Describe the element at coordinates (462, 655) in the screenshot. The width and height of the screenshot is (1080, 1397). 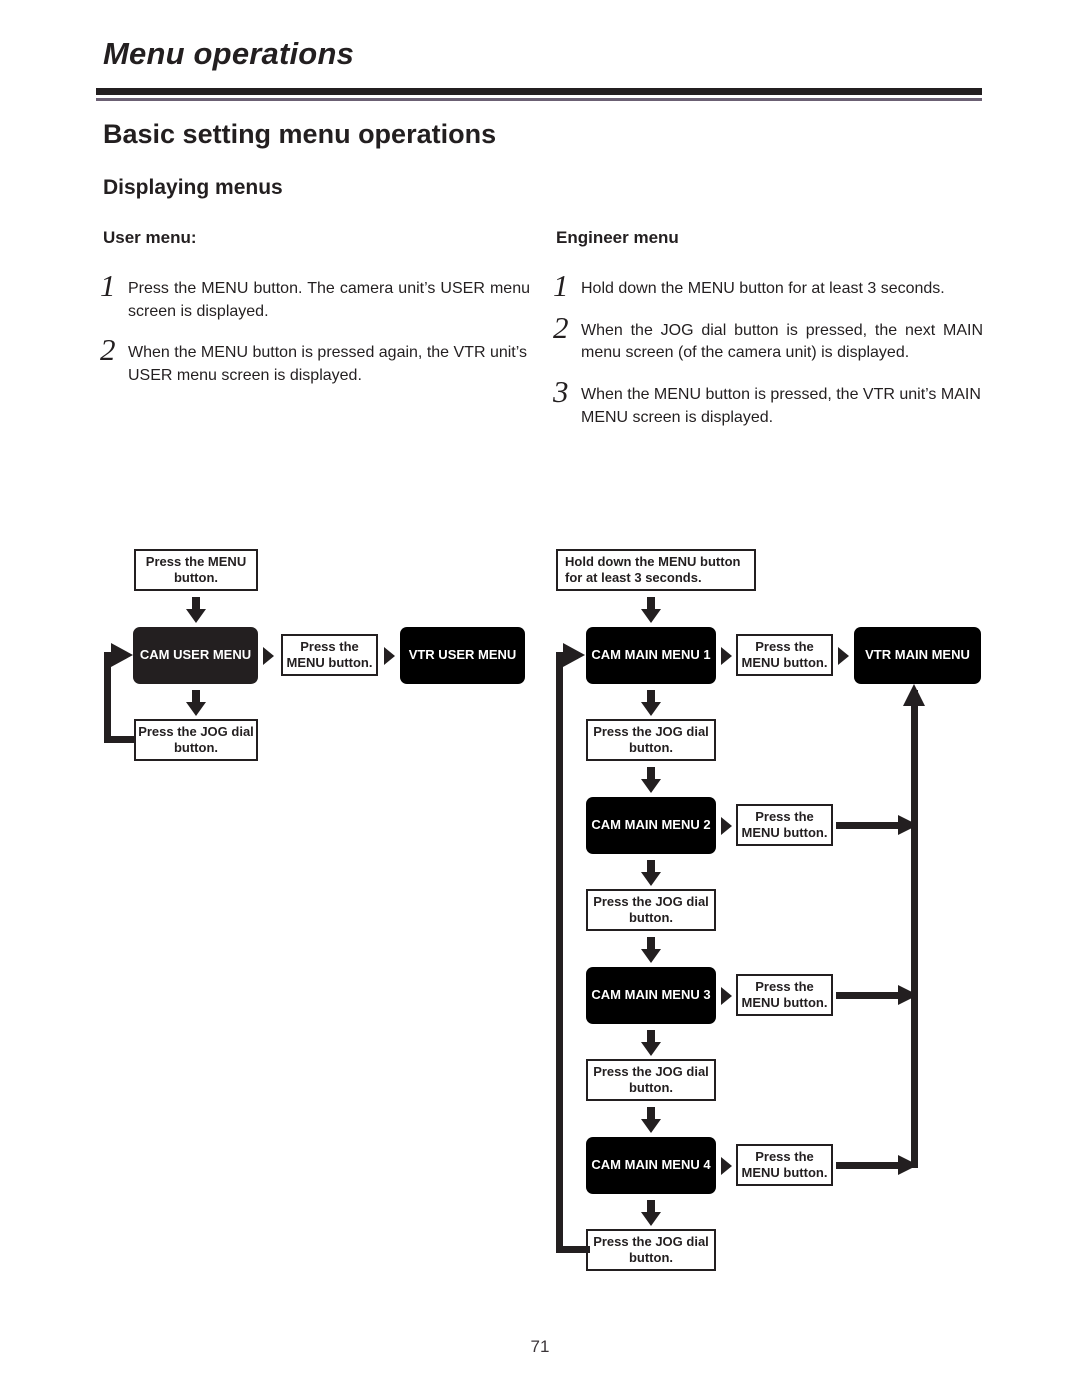
I see `flow-node-vtr-user-menu: VTR USER MENU` at that location.